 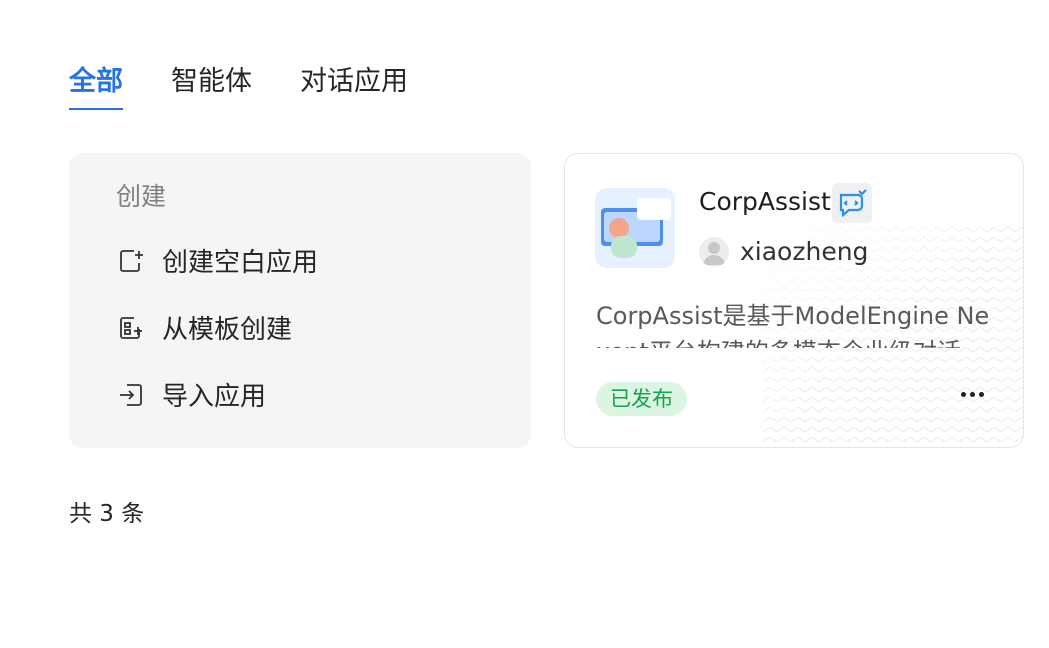 I want to click on create-from-template-button: 从模板创建, so click(x=204, y=327).